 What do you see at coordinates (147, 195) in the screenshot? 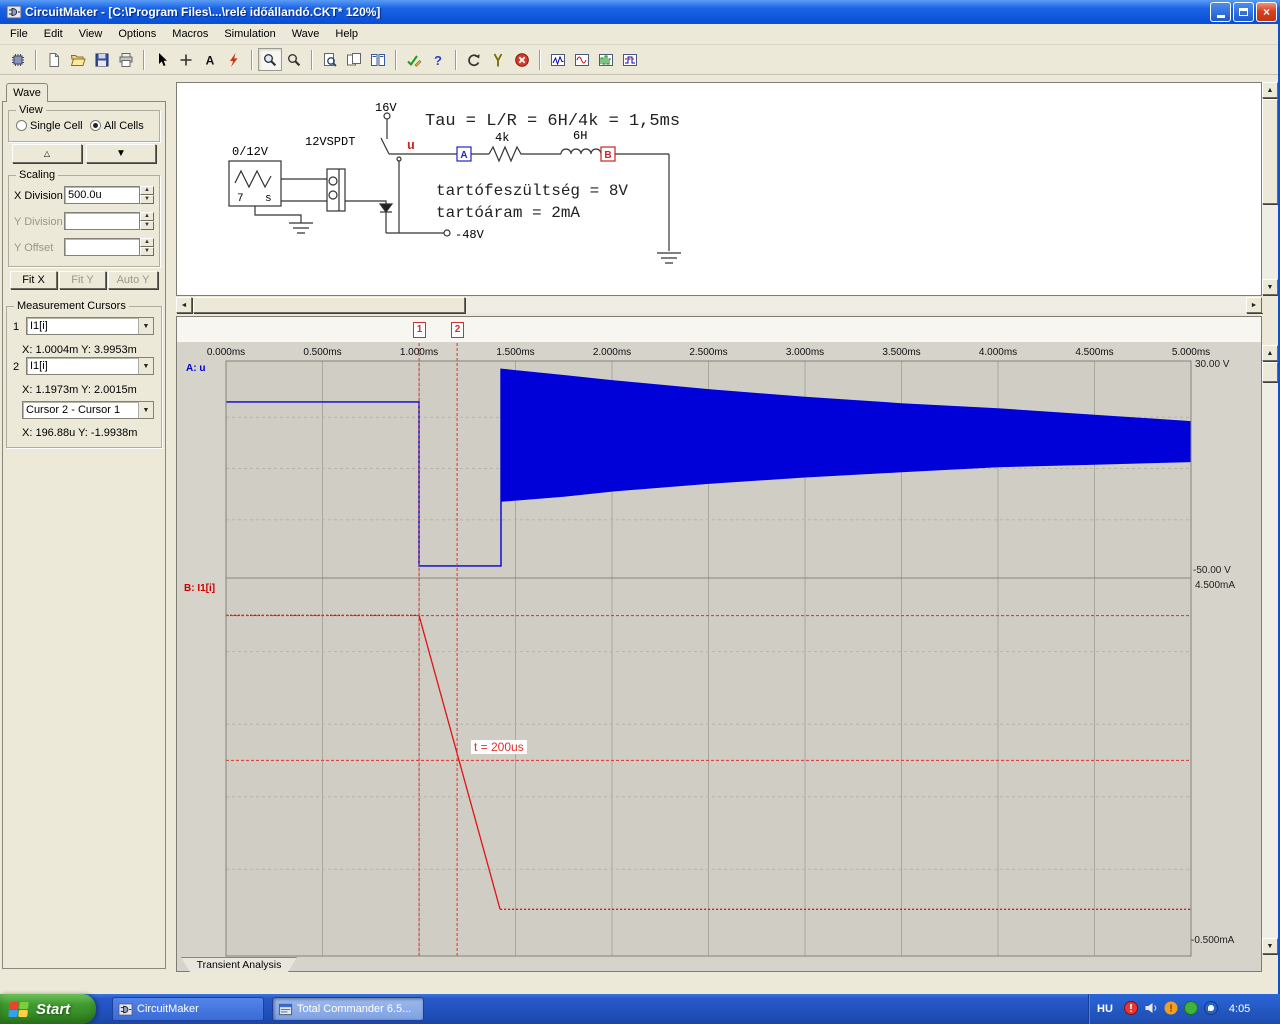
I see `x-division-spinner: ▲ ▼` at bounding box center [147, 195].